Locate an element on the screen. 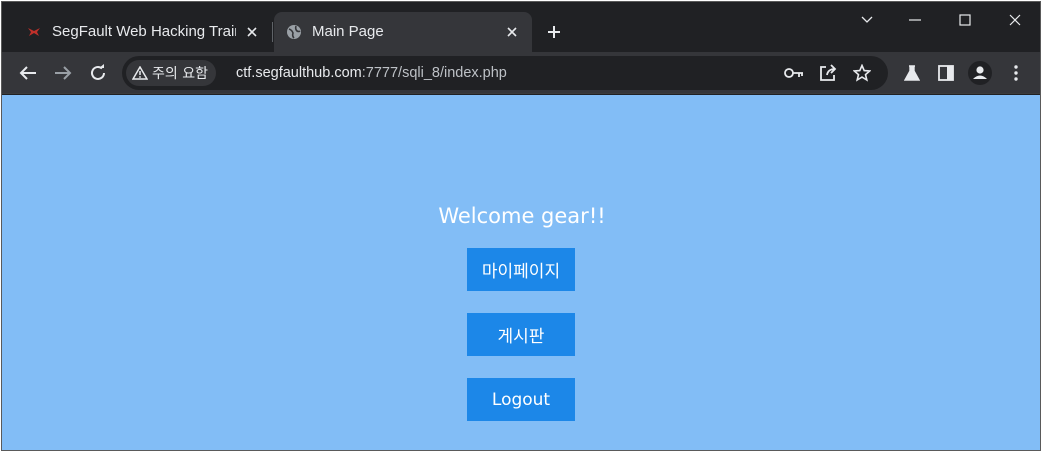  tab-separator is located at coordinates (272, 32).